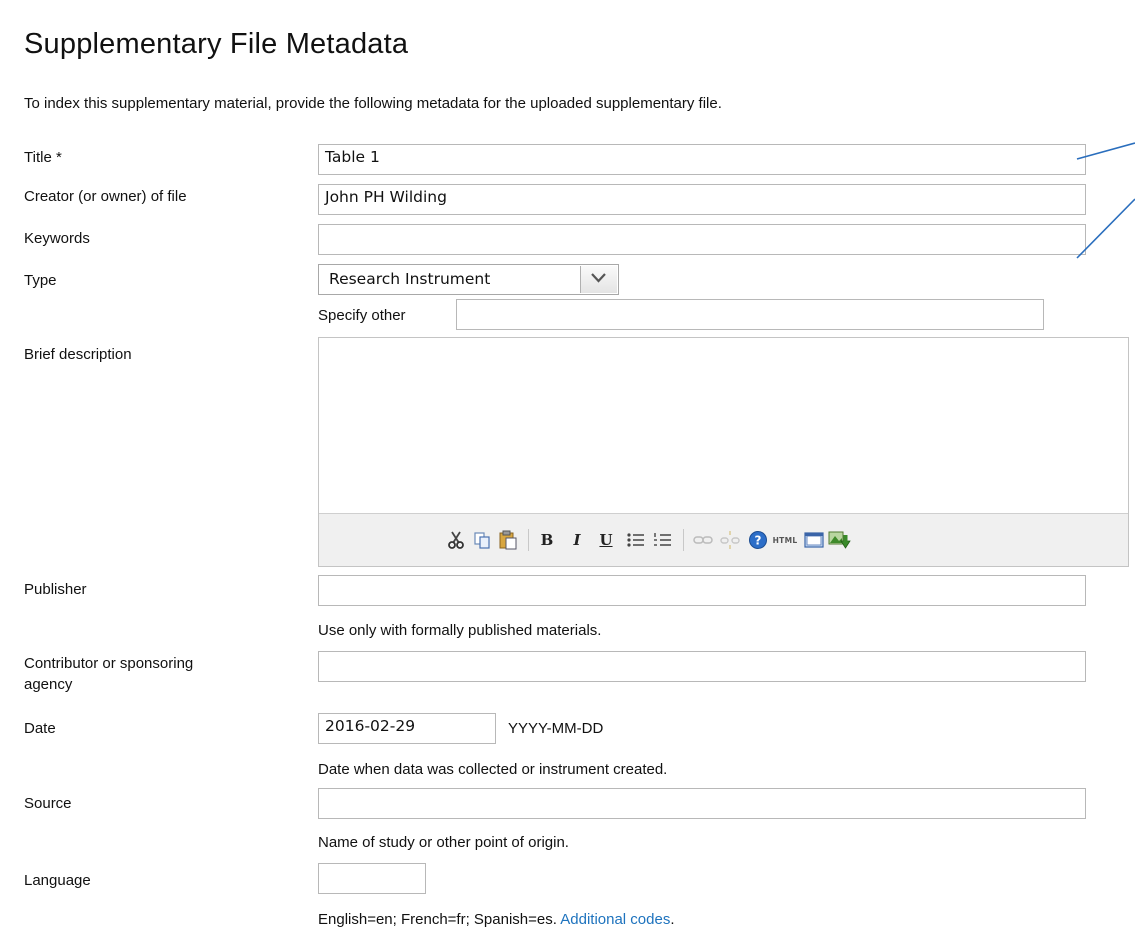  Describe the element at coordinates (443, 842) in the screenshot. I see `source-help: Name of study or other point of origin.` at that location.